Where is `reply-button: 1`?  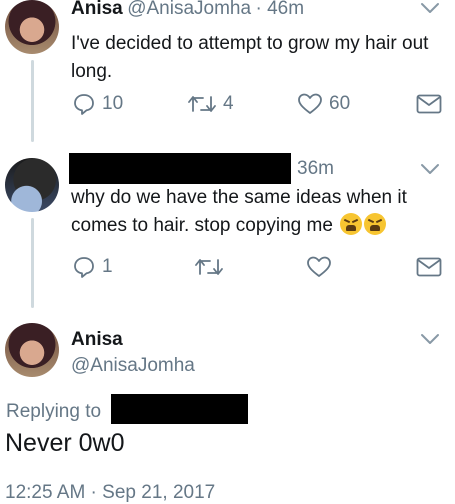 reply-button: 1 is located at coordinates (92, 267).